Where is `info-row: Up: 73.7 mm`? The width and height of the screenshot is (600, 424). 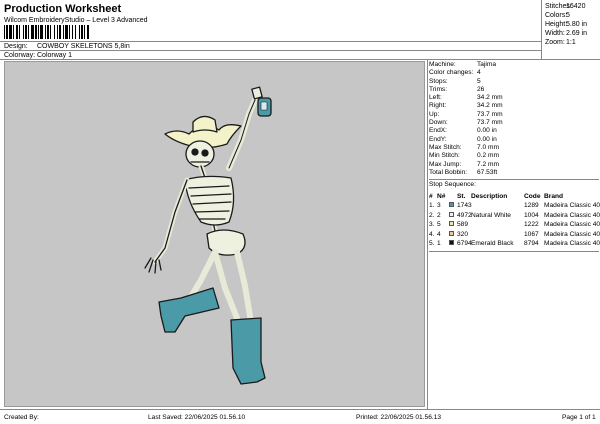
info-row: Up: 73.7 mm is located at coordinates (514, 115).